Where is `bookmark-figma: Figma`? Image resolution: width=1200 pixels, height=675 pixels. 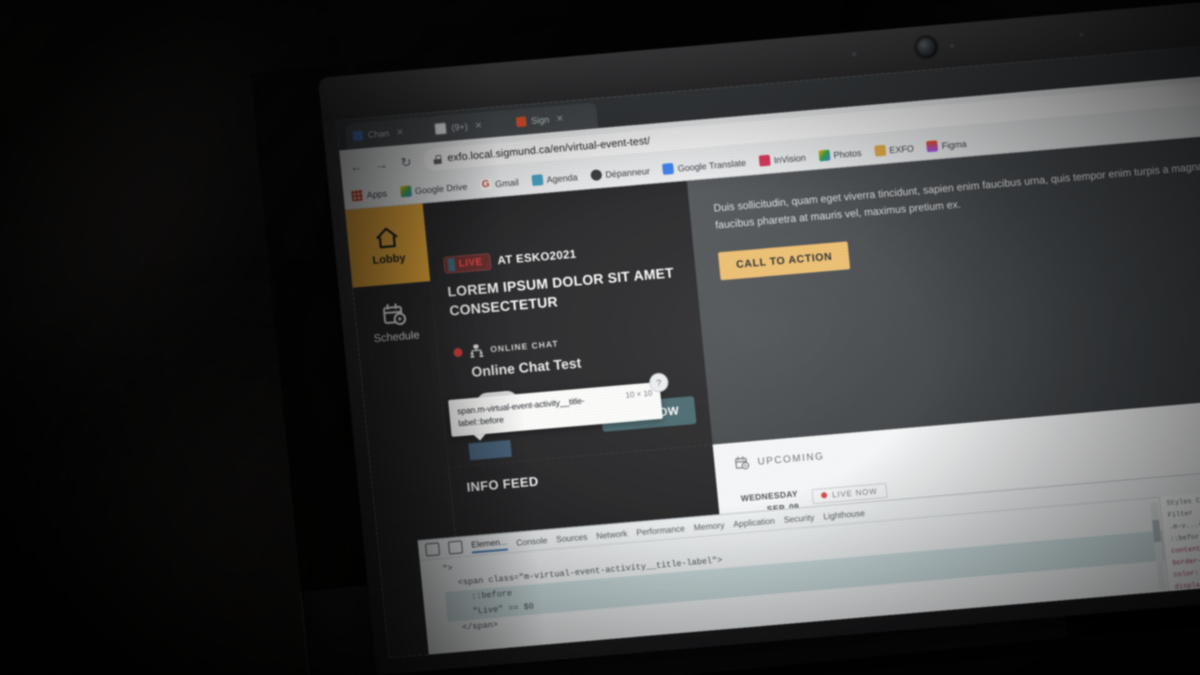 bookmark-figma: Figma is located at coordinates (947, 145).